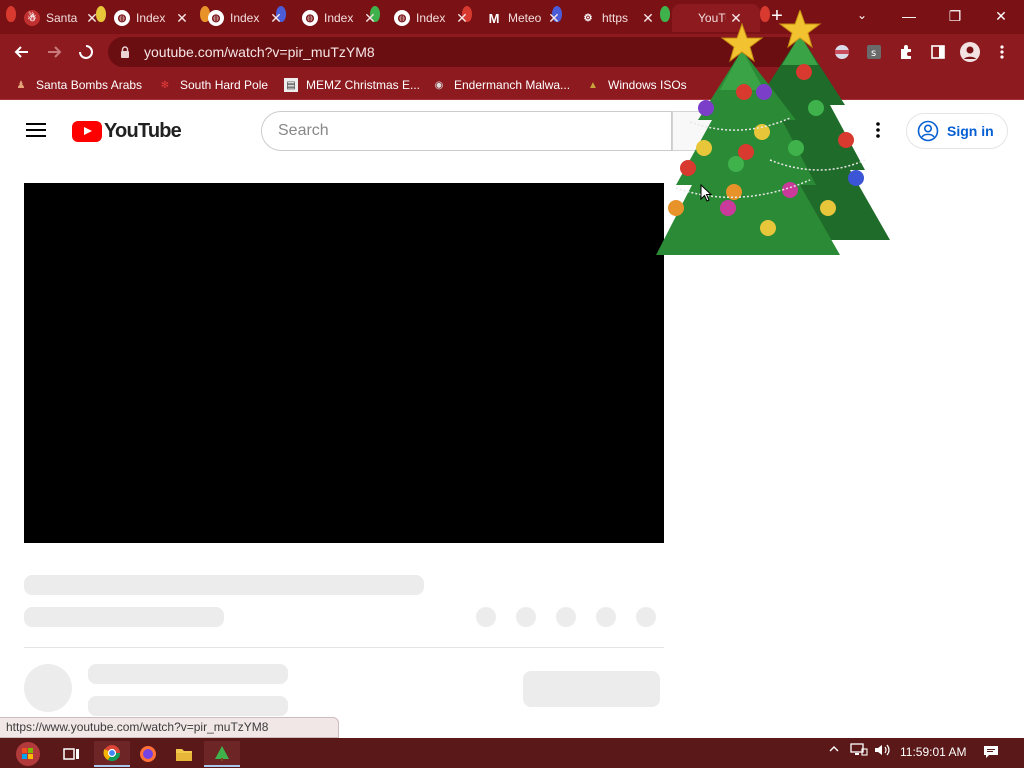  I want to click on restore-button: ❐, so click(955, 16).